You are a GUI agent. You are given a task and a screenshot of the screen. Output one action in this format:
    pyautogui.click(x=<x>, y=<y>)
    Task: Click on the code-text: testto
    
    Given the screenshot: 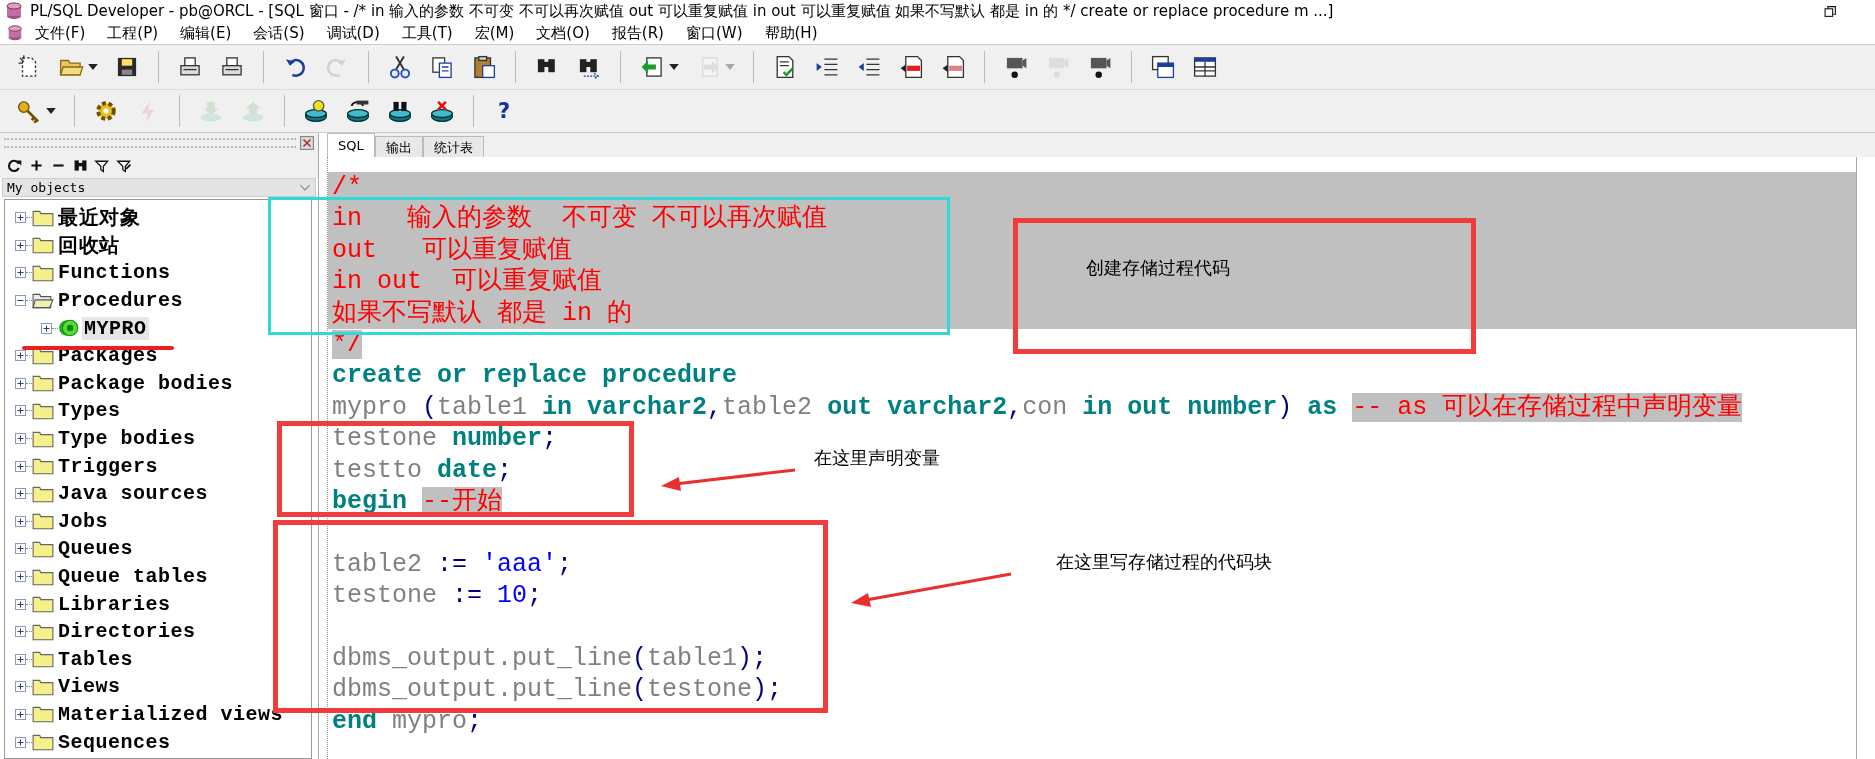 What is the action you would take?
    pyautogui.click(x=377, y=470)
    